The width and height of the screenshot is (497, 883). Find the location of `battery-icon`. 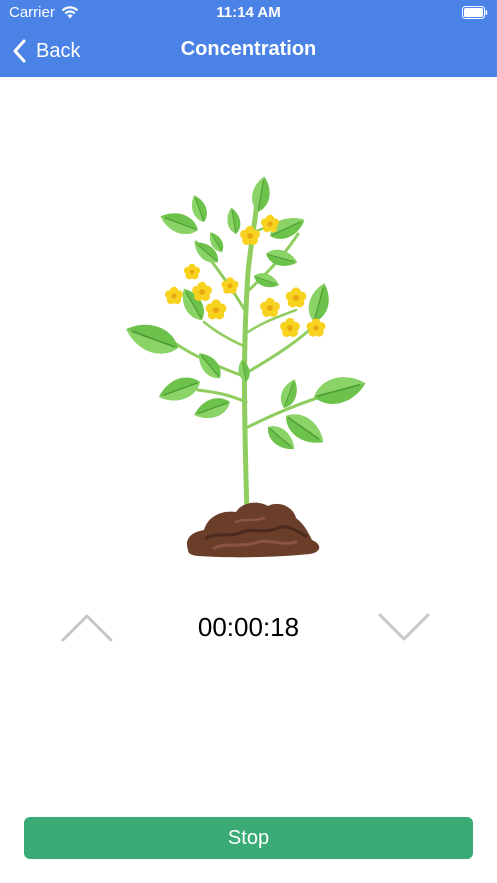

battery-icon is located at coordinates (475, 12).